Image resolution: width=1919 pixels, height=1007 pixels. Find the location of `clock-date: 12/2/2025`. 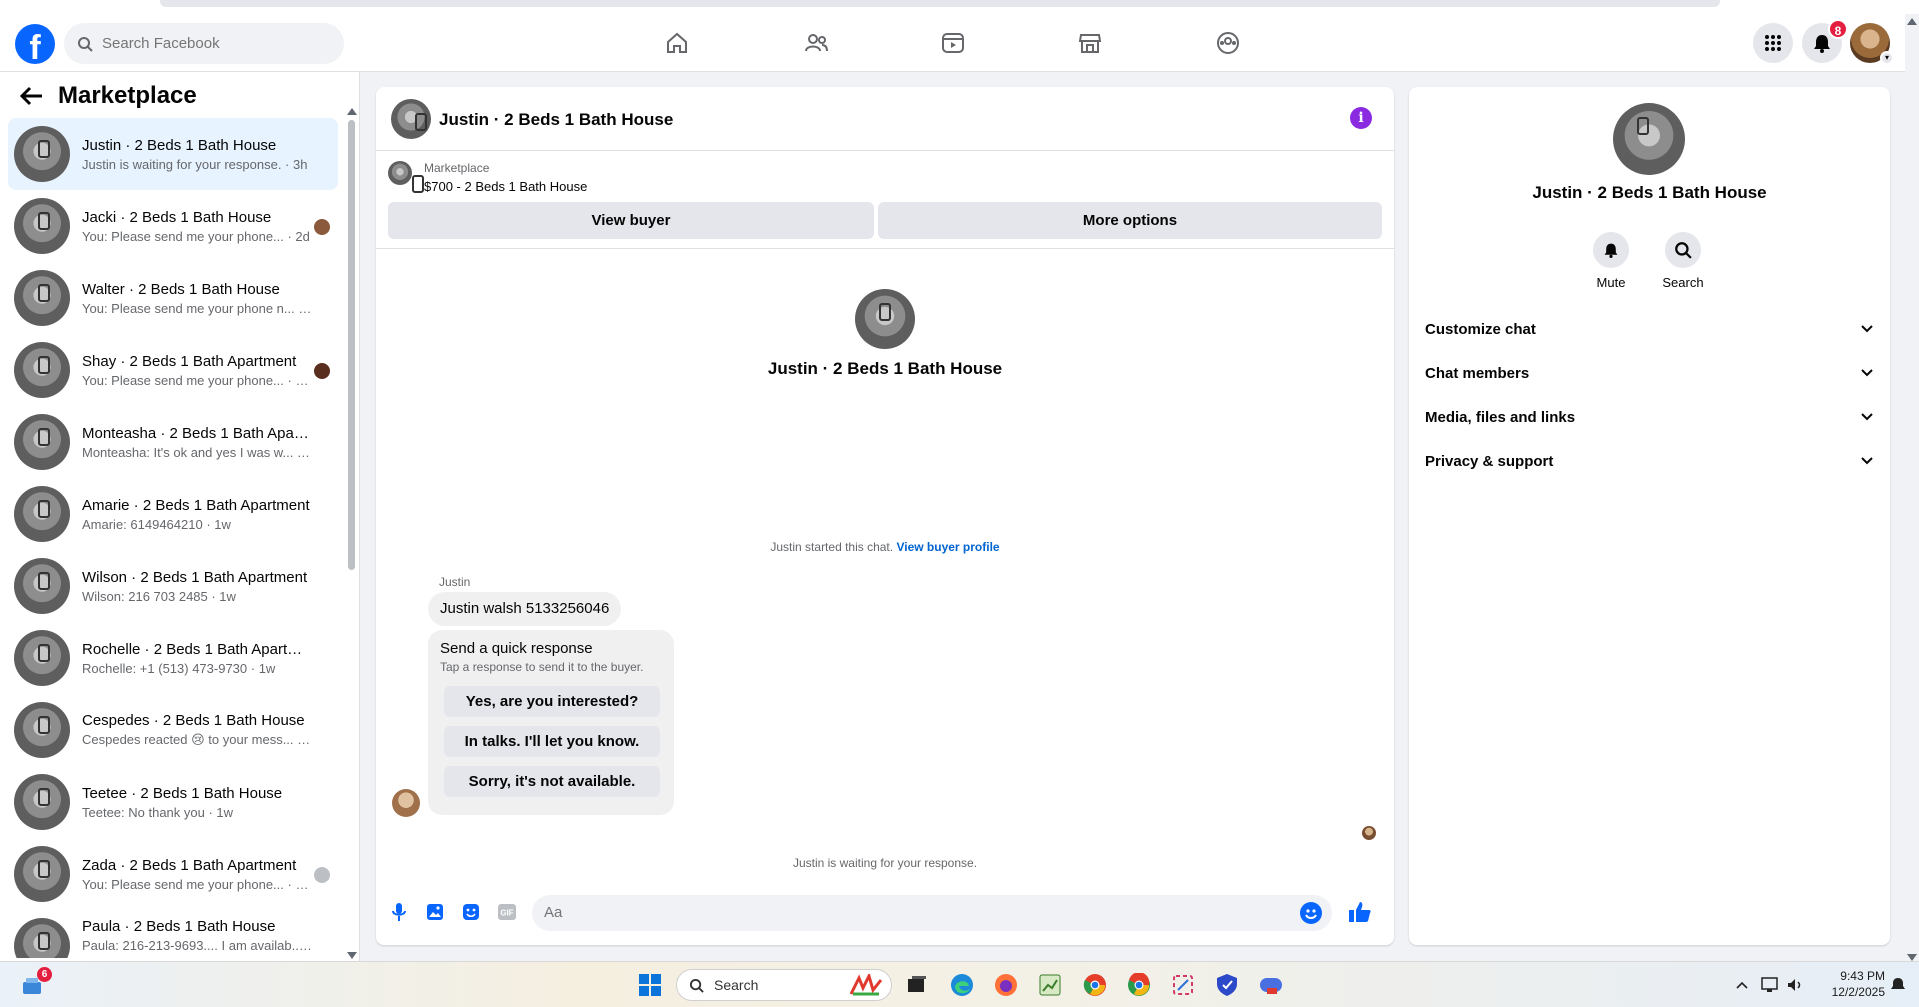

clock-date: 12/2/2025 is located at coordinates (1858, 992).